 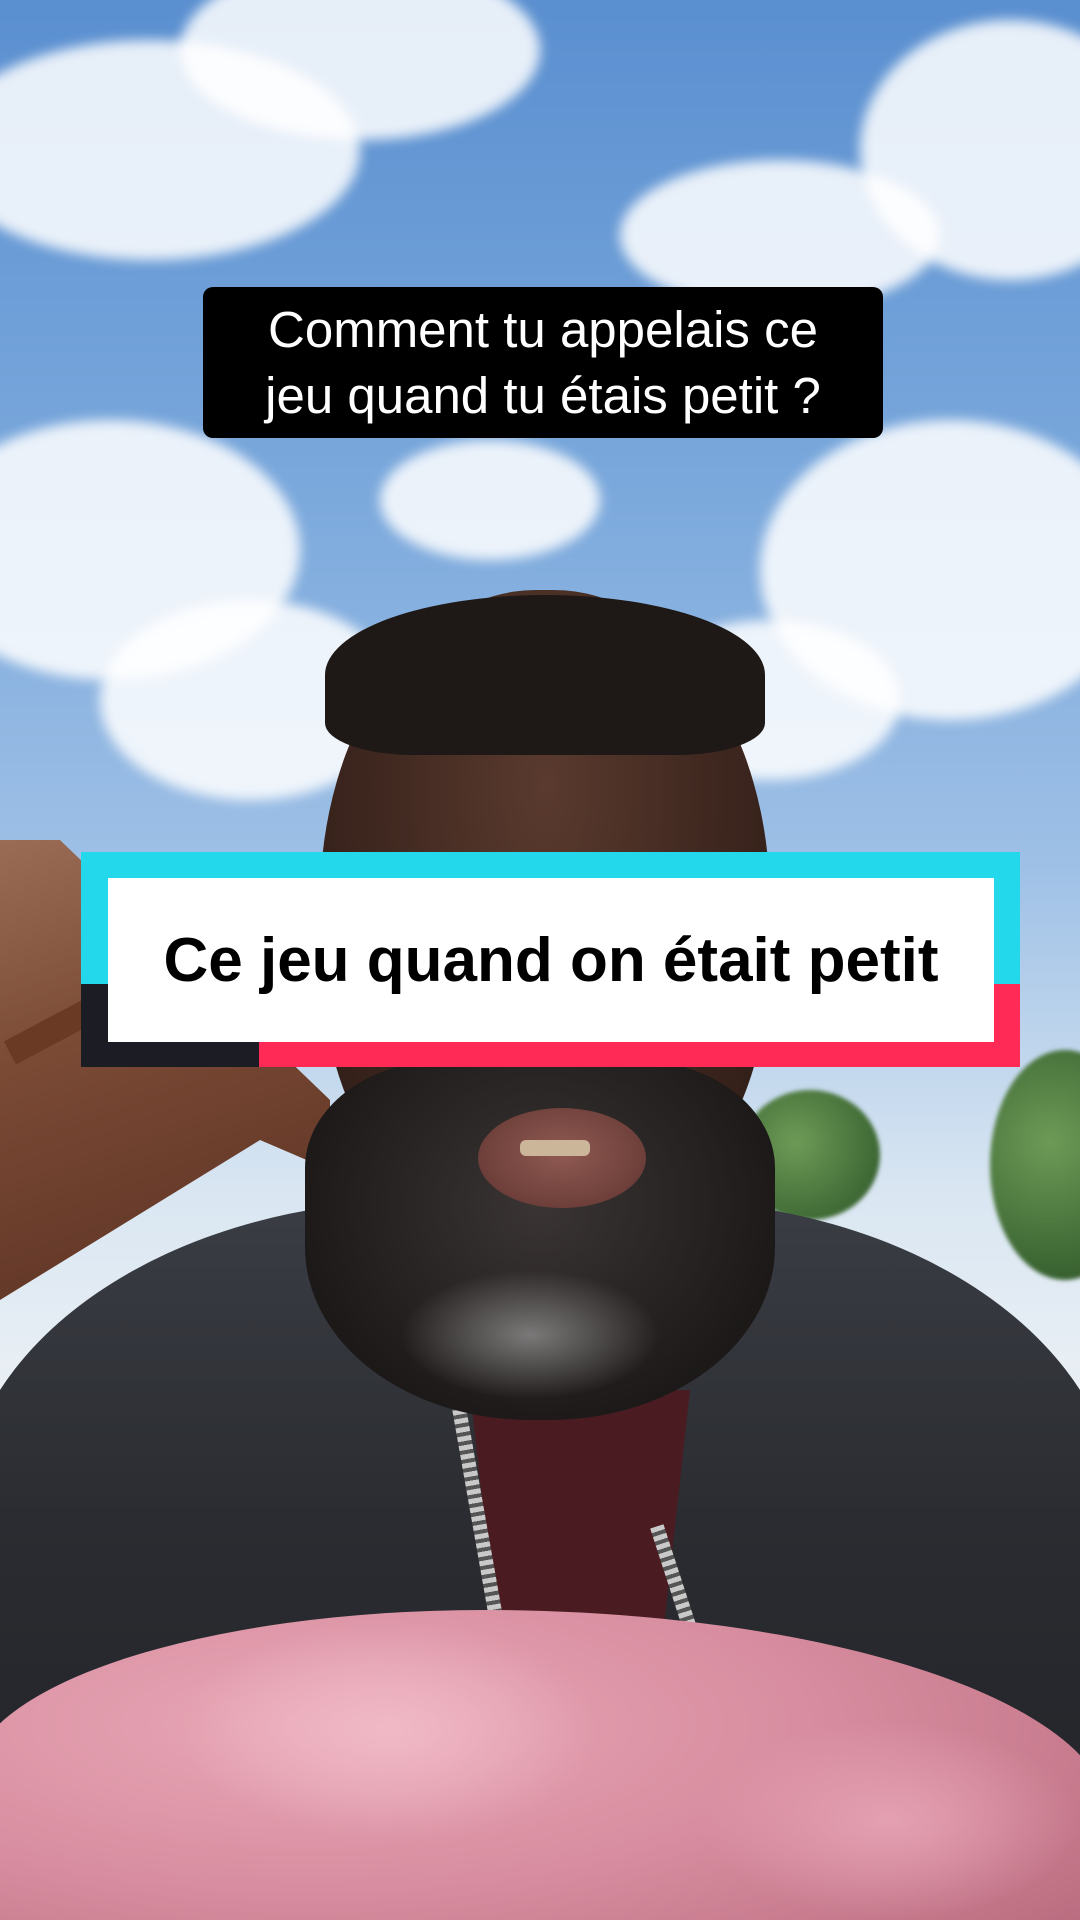 What do you see at coordinates (562, 1158) in the screenshot?
I see `mouth` at bounding box center [562, 1158].